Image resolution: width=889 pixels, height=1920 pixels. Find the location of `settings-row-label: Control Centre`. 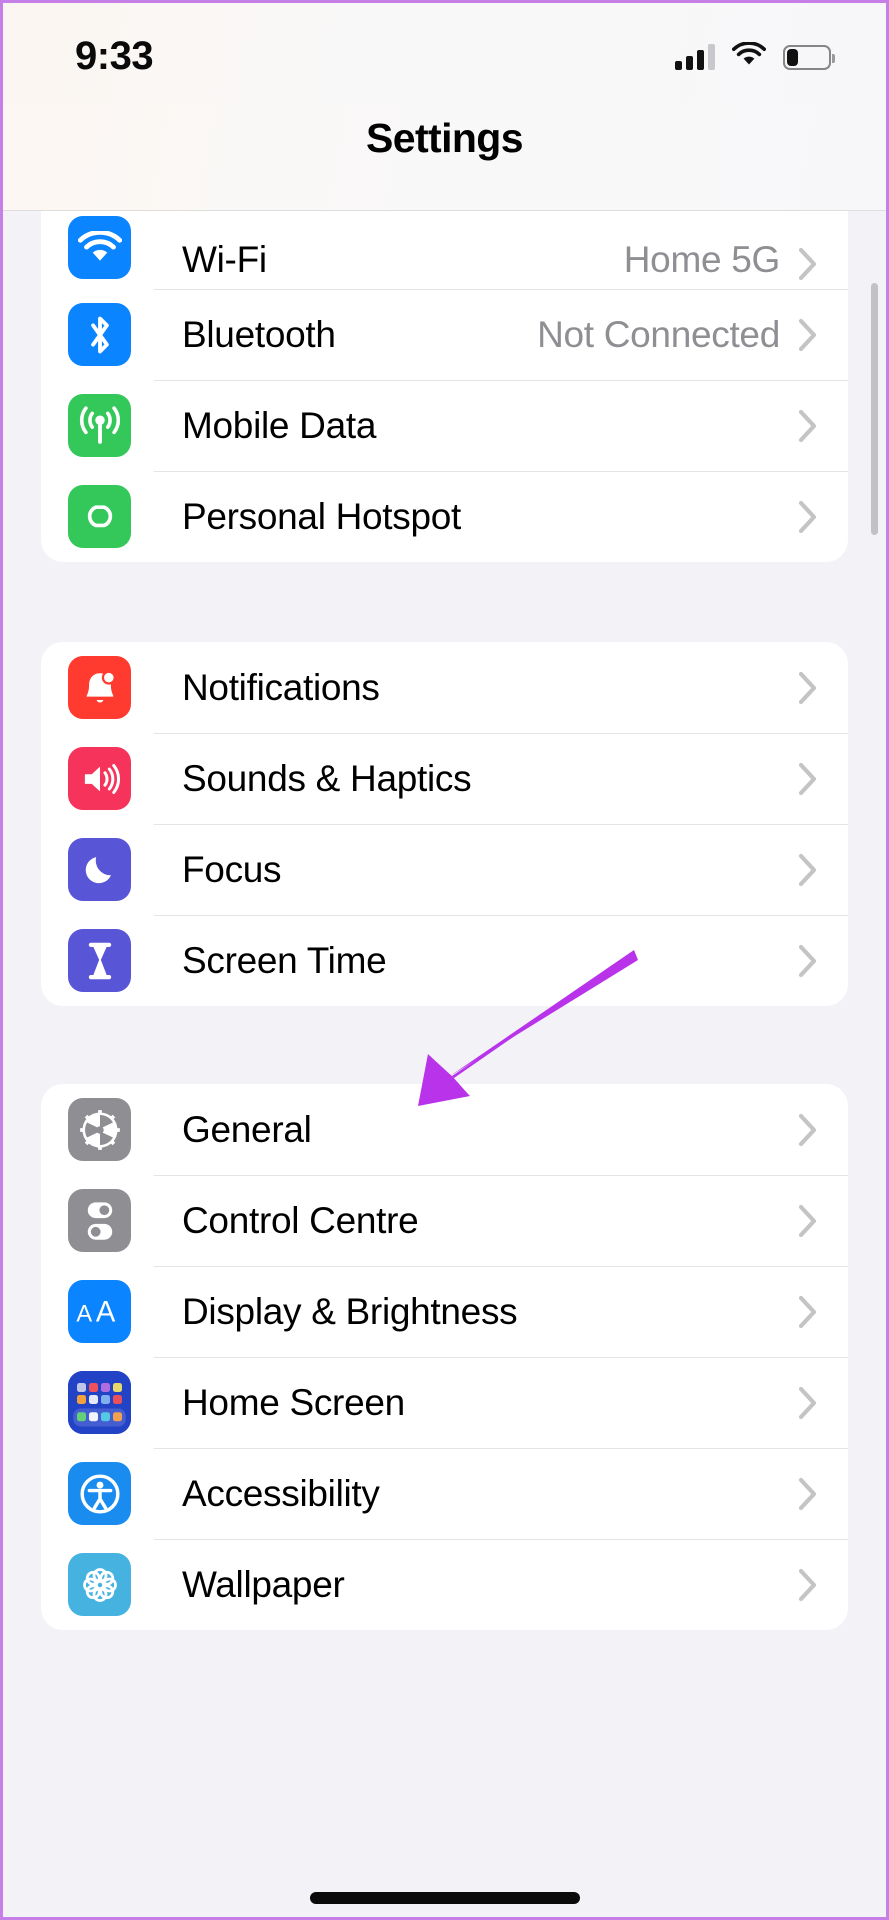

settings-row-label: Control Centre is located at coordinates (300, 1220).